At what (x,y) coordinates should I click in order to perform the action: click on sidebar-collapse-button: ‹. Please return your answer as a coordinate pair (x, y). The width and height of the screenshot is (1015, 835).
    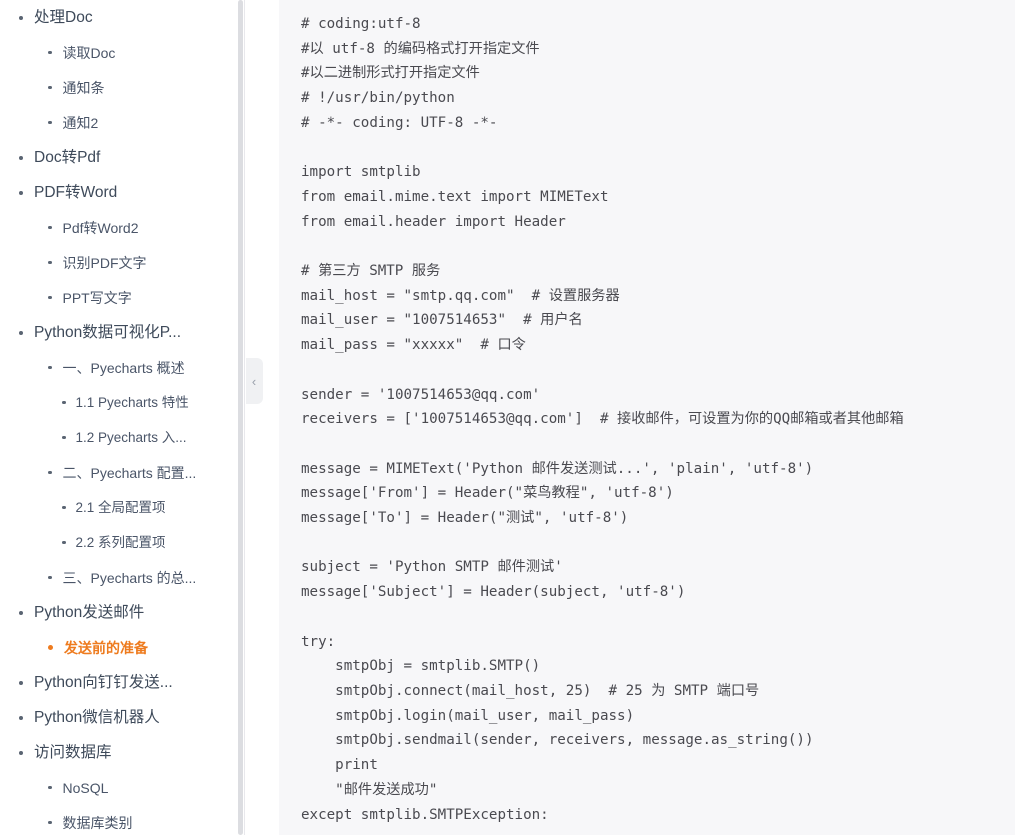
    Looking at the image, I should click on (254, 381).